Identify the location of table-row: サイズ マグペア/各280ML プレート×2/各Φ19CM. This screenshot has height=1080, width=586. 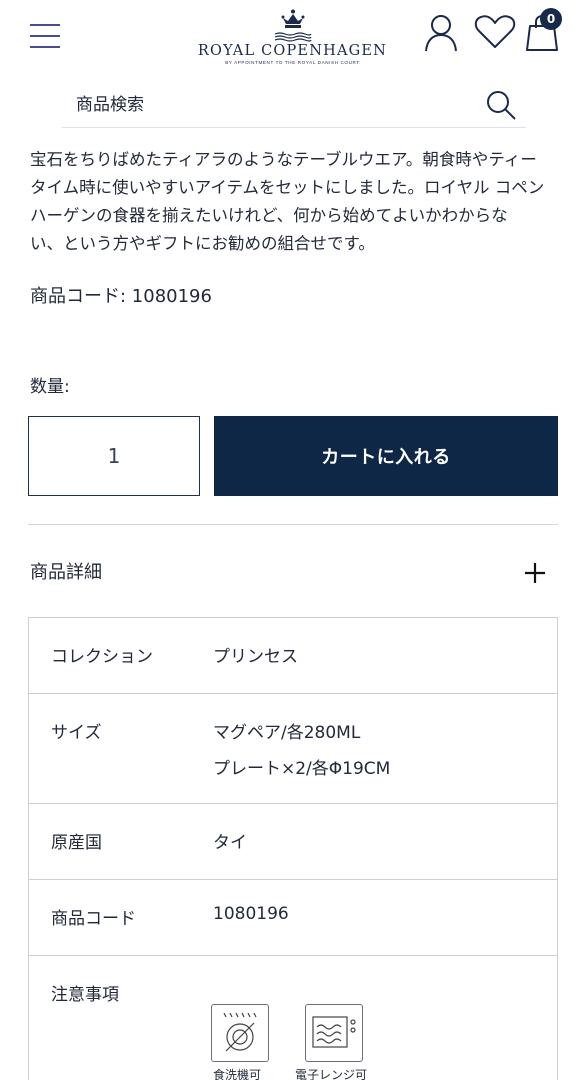
(293, 749).